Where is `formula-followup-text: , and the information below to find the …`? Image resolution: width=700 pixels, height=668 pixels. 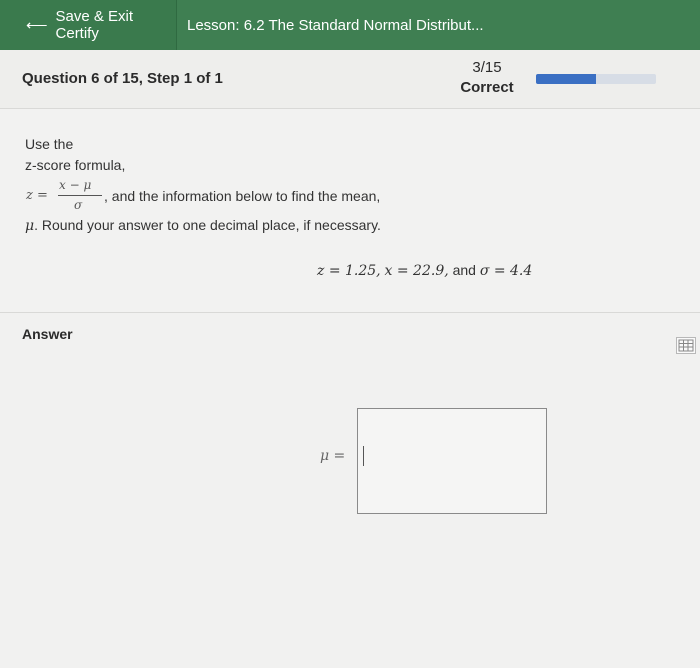
formula-followup-text: , and the information below to find the … is located at coordinates (242, 196).